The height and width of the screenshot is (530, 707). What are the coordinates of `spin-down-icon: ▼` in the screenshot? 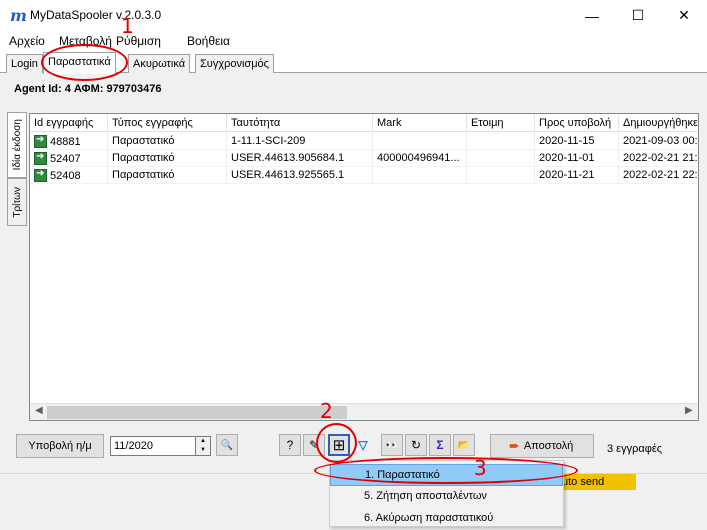 It's located at (203, 450).